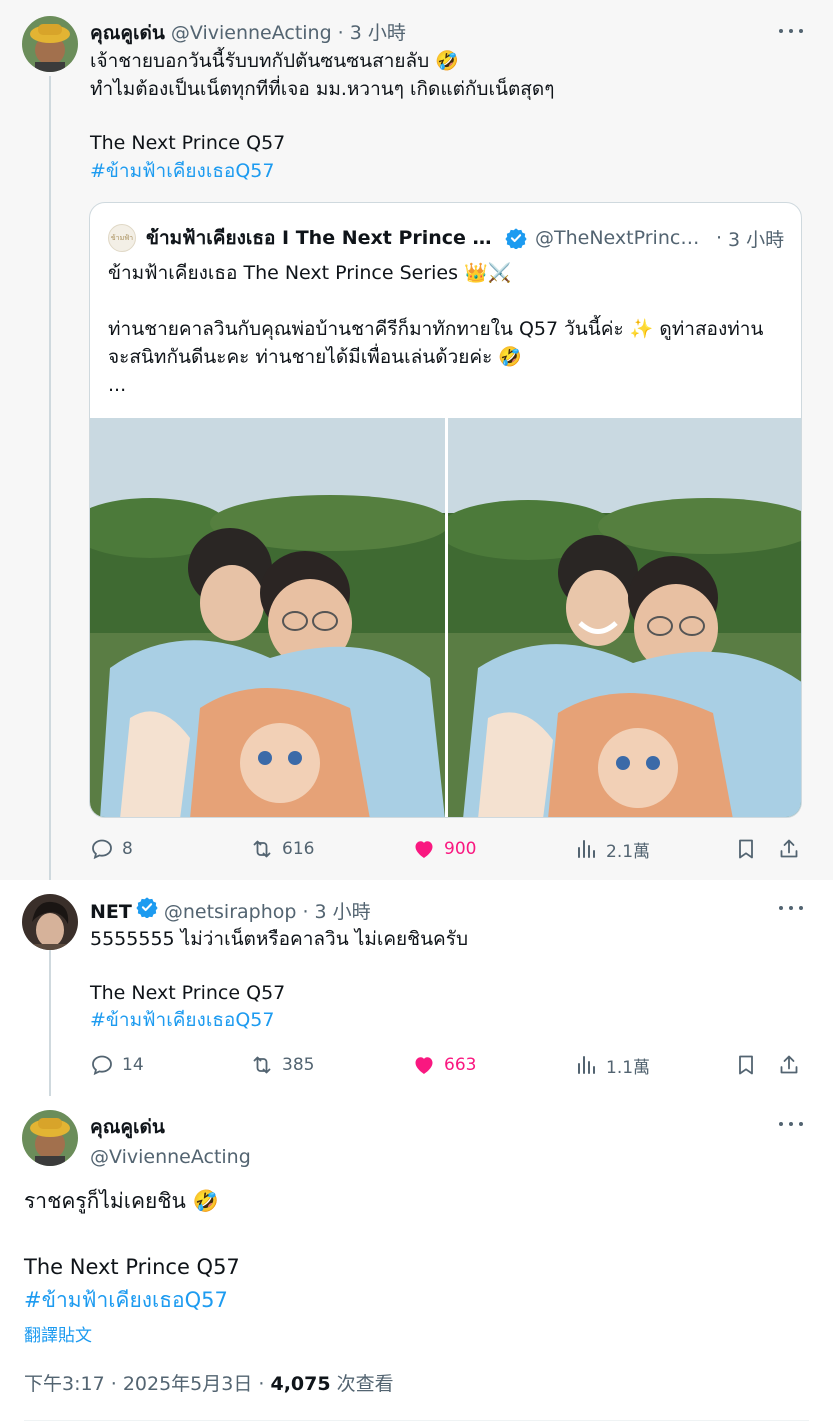 The width and height of the screenshot is (833, 1428). Describe the element at coordinates (416, 1420) in the screenshot. I see `divider` at that location.